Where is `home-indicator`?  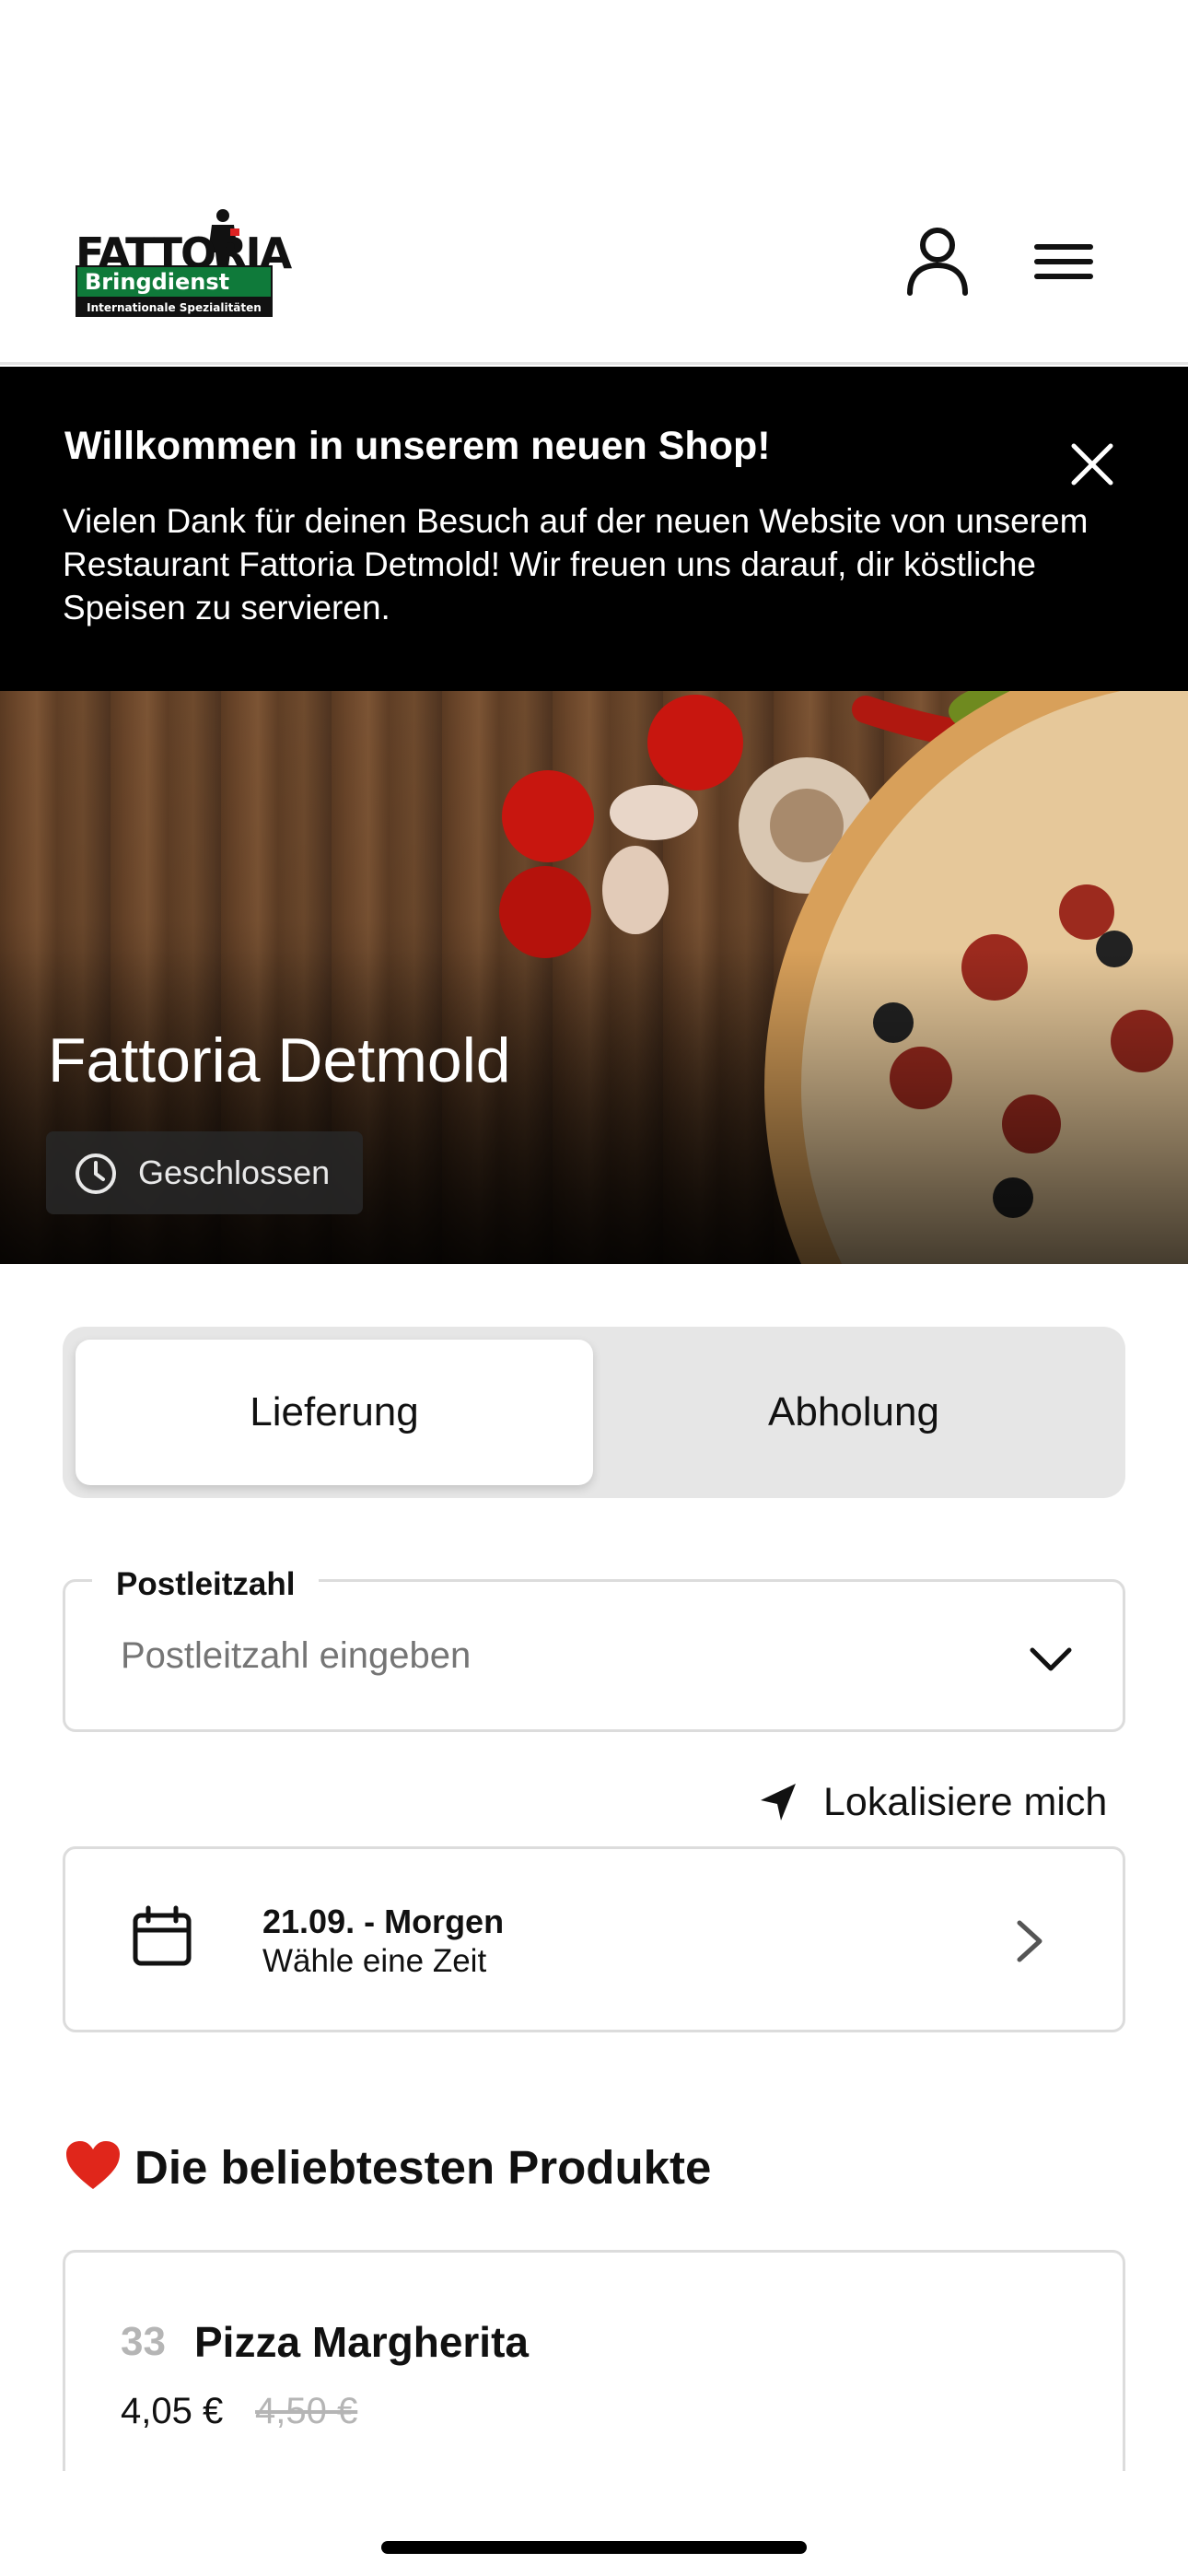
home-indicator is located at coordinates (594, 2547).